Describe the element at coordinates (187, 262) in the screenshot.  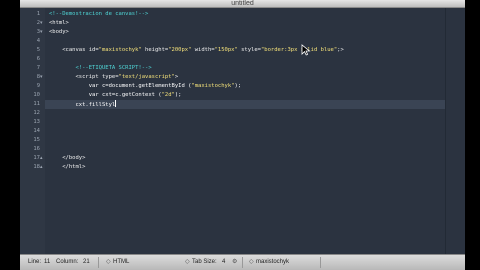
I see `tab-size-icon: ◇` at that location.